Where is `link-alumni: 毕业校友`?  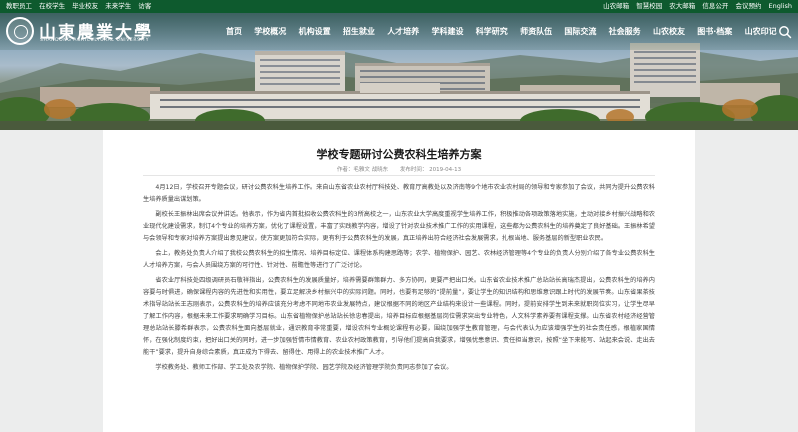
link-alumni: 毕业校友 is located at coordinates (85, 6).